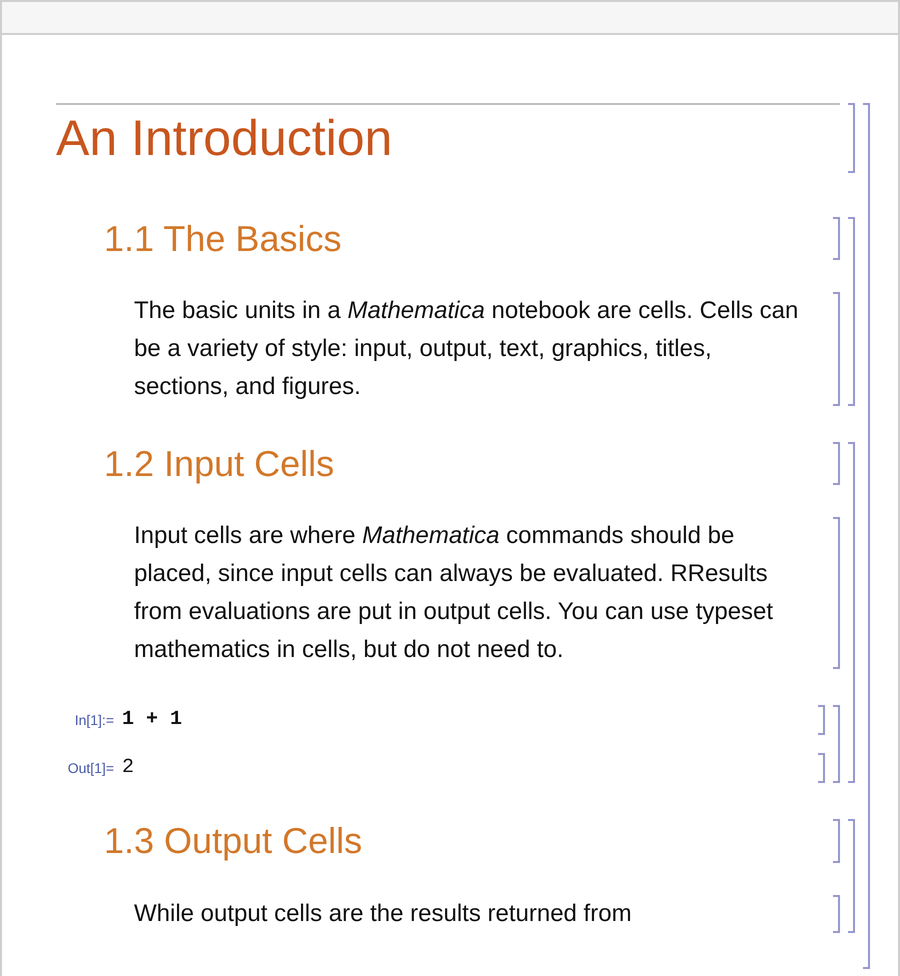 The width and height of the screenshot is (900, 976). Describe the element at coordinates (233, 841) in the screenshot. I see `section-heading: 1.3 Output Cells` at that location.